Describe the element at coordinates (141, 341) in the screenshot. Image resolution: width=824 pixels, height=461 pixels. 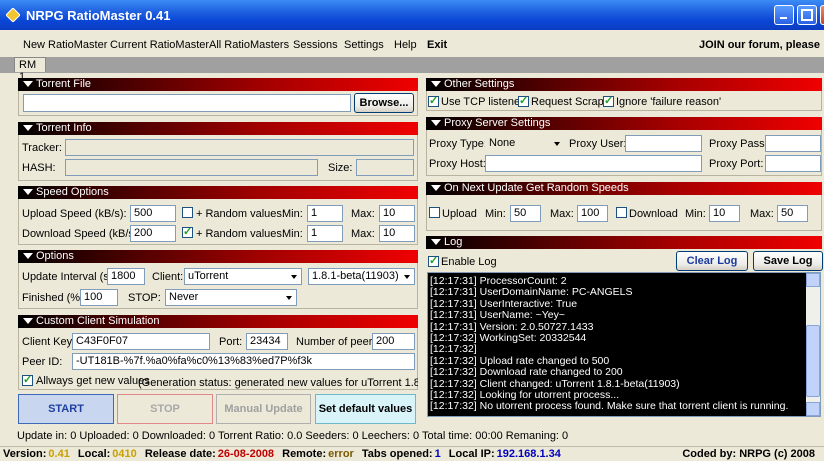
I see `client-key-field: C43F0F07` at that location.